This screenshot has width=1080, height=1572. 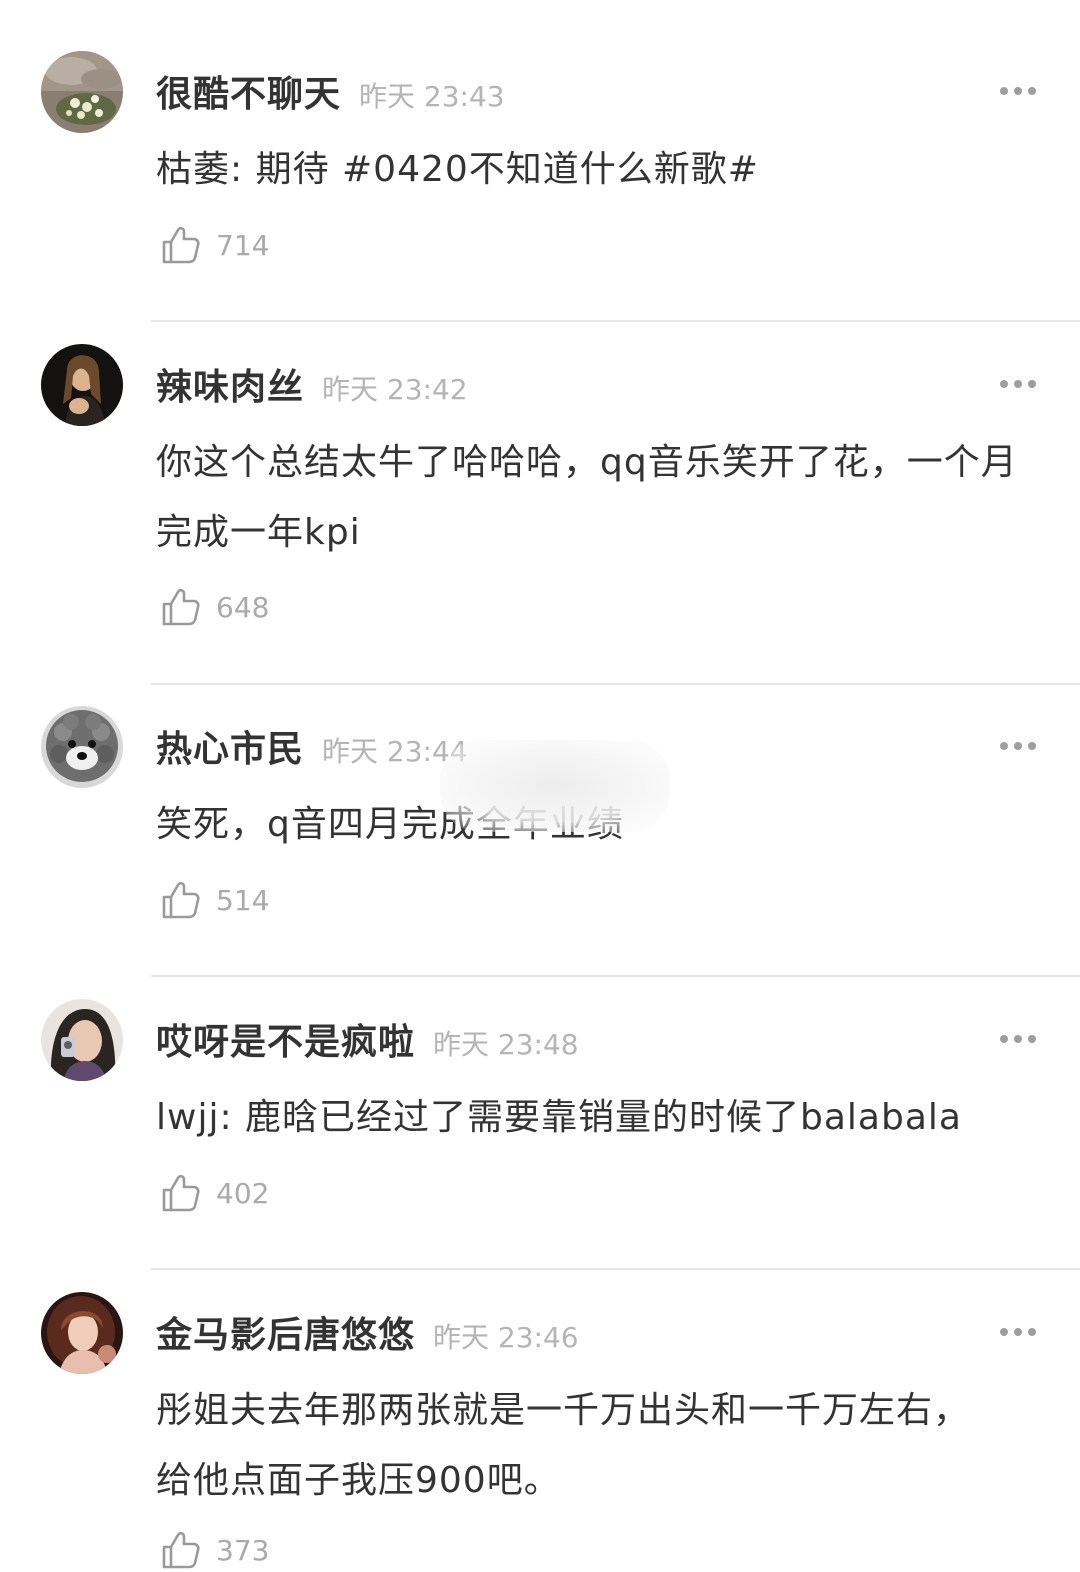 What do you see at coordinates (312, 747) in the screenshot?
I see `comment-header: 热心市民 昨天 23:44` at bounding box center [312, 747].